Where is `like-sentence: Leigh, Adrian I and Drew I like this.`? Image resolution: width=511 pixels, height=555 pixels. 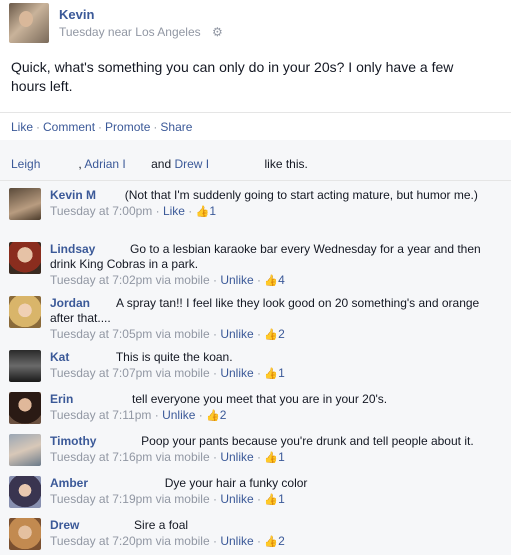 like-sentence: Leigh, Adrian I and Drew I like this. is located at coordinates (159, 164).